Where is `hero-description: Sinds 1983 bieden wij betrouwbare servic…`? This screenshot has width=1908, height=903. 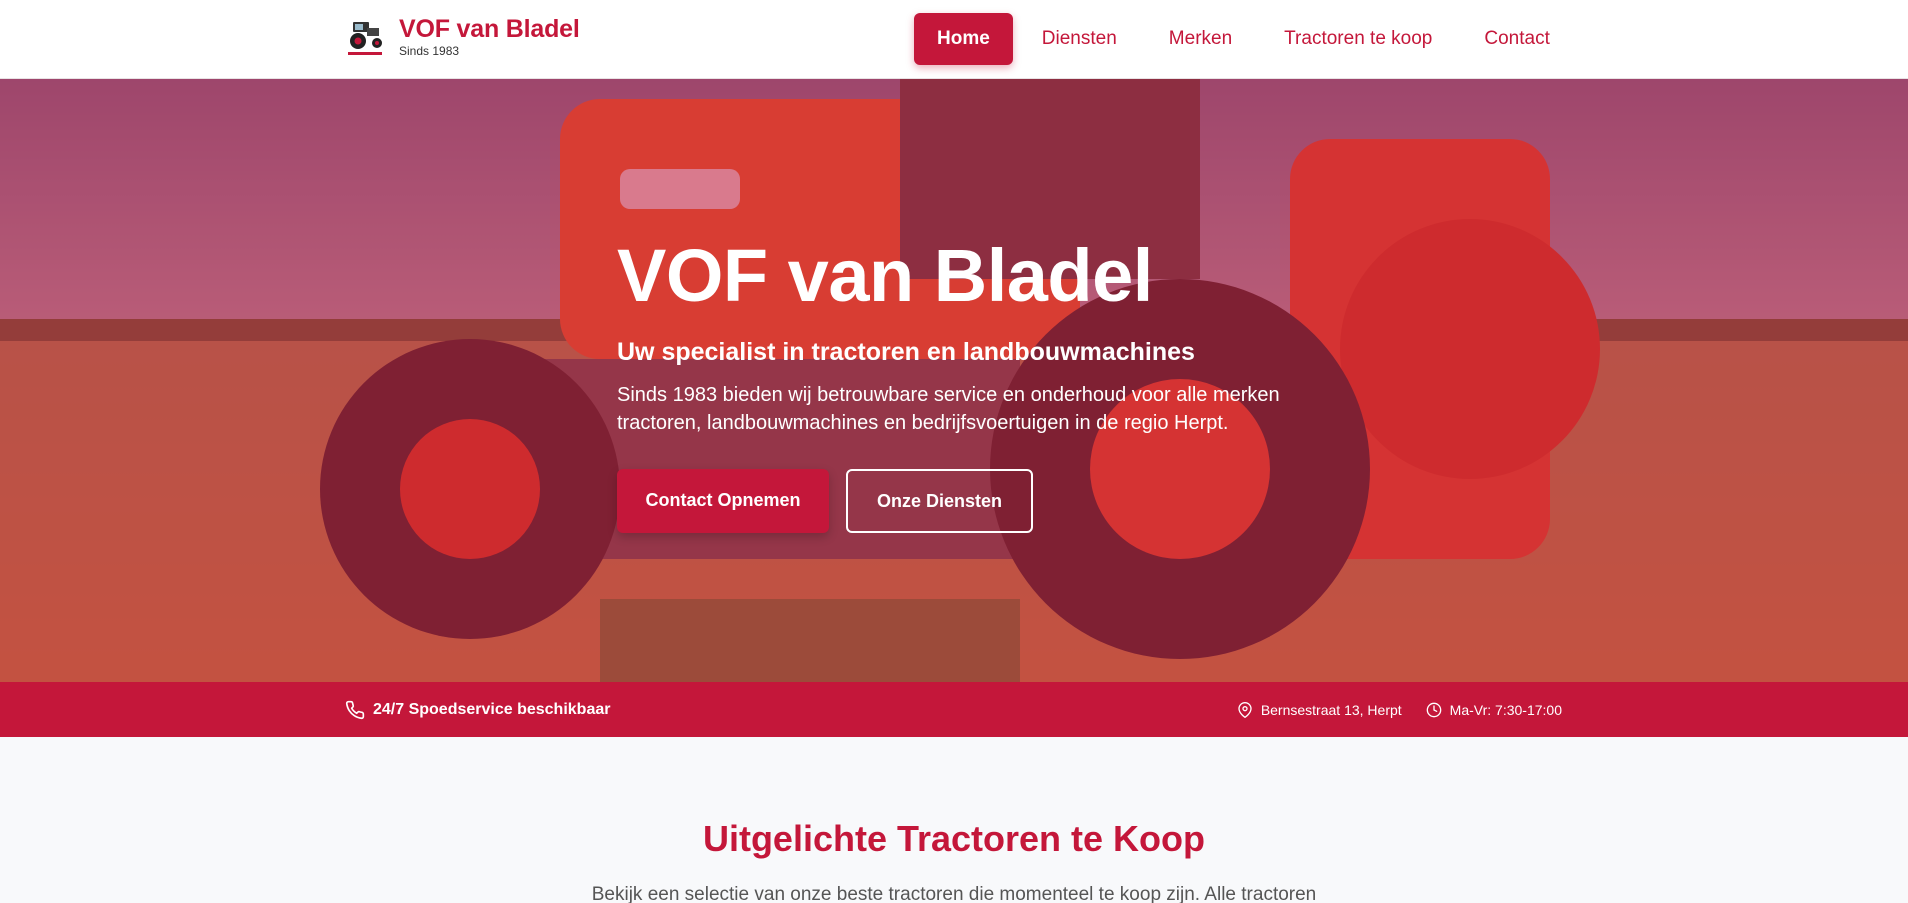 hero-description: Sinds 1983 bieden wij betrouwbare servic… is located at coordinates (948, 409).